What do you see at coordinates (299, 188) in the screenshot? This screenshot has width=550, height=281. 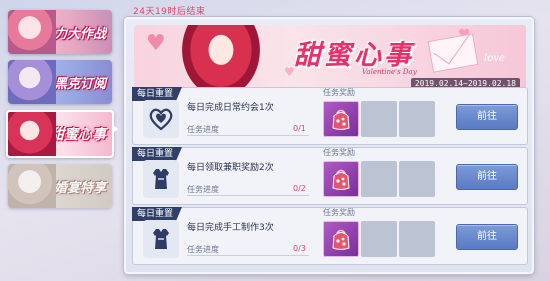 I see `task-progress-value: 0/2` at bounding box center [299, 188].